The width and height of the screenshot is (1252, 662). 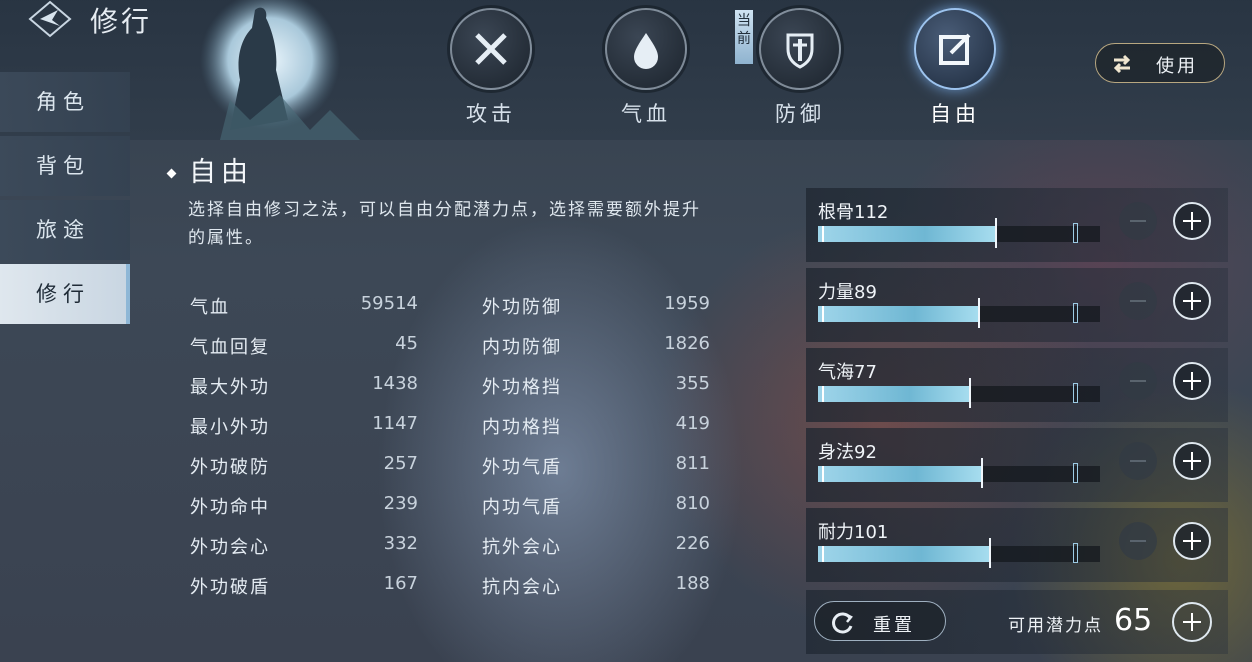 I want to click on points-footer: 重置 可用潜力点 65, so click(x=1017, y=622).